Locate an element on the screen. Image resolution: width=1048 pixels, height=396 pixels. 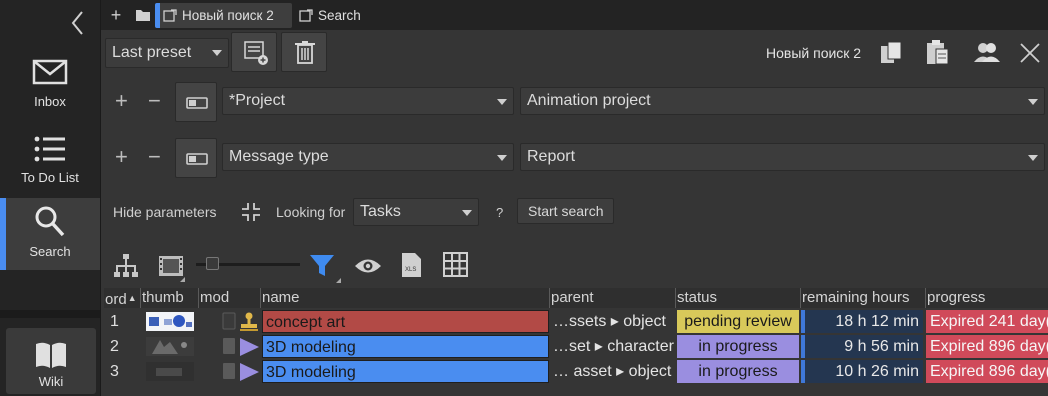
export-xls-icon: XLS is located at coordinates (412, 267).